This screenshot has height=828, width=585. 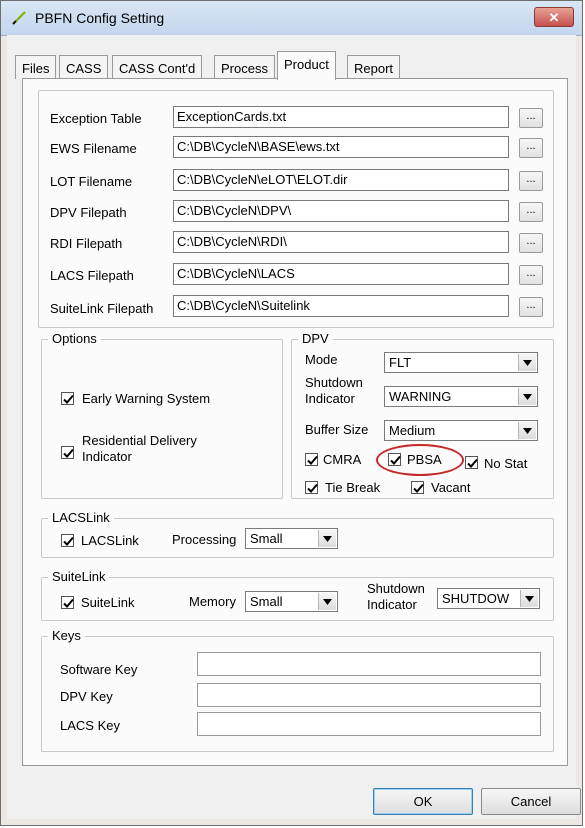 I want to click on suitelink-checkbox, so click(x=67, y=602).